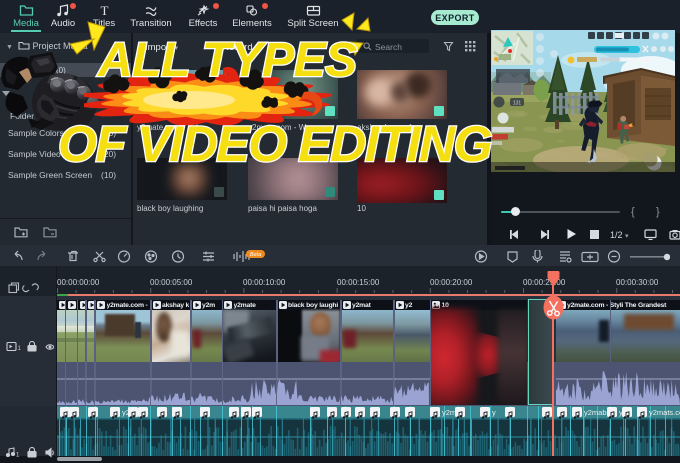 Image resolution: width=680 pixels, height=463 pixels. What do you see at coordinates (255, 255) in the screenshot?
I see `svg-text: Beta` at bounding box center [255, 255].